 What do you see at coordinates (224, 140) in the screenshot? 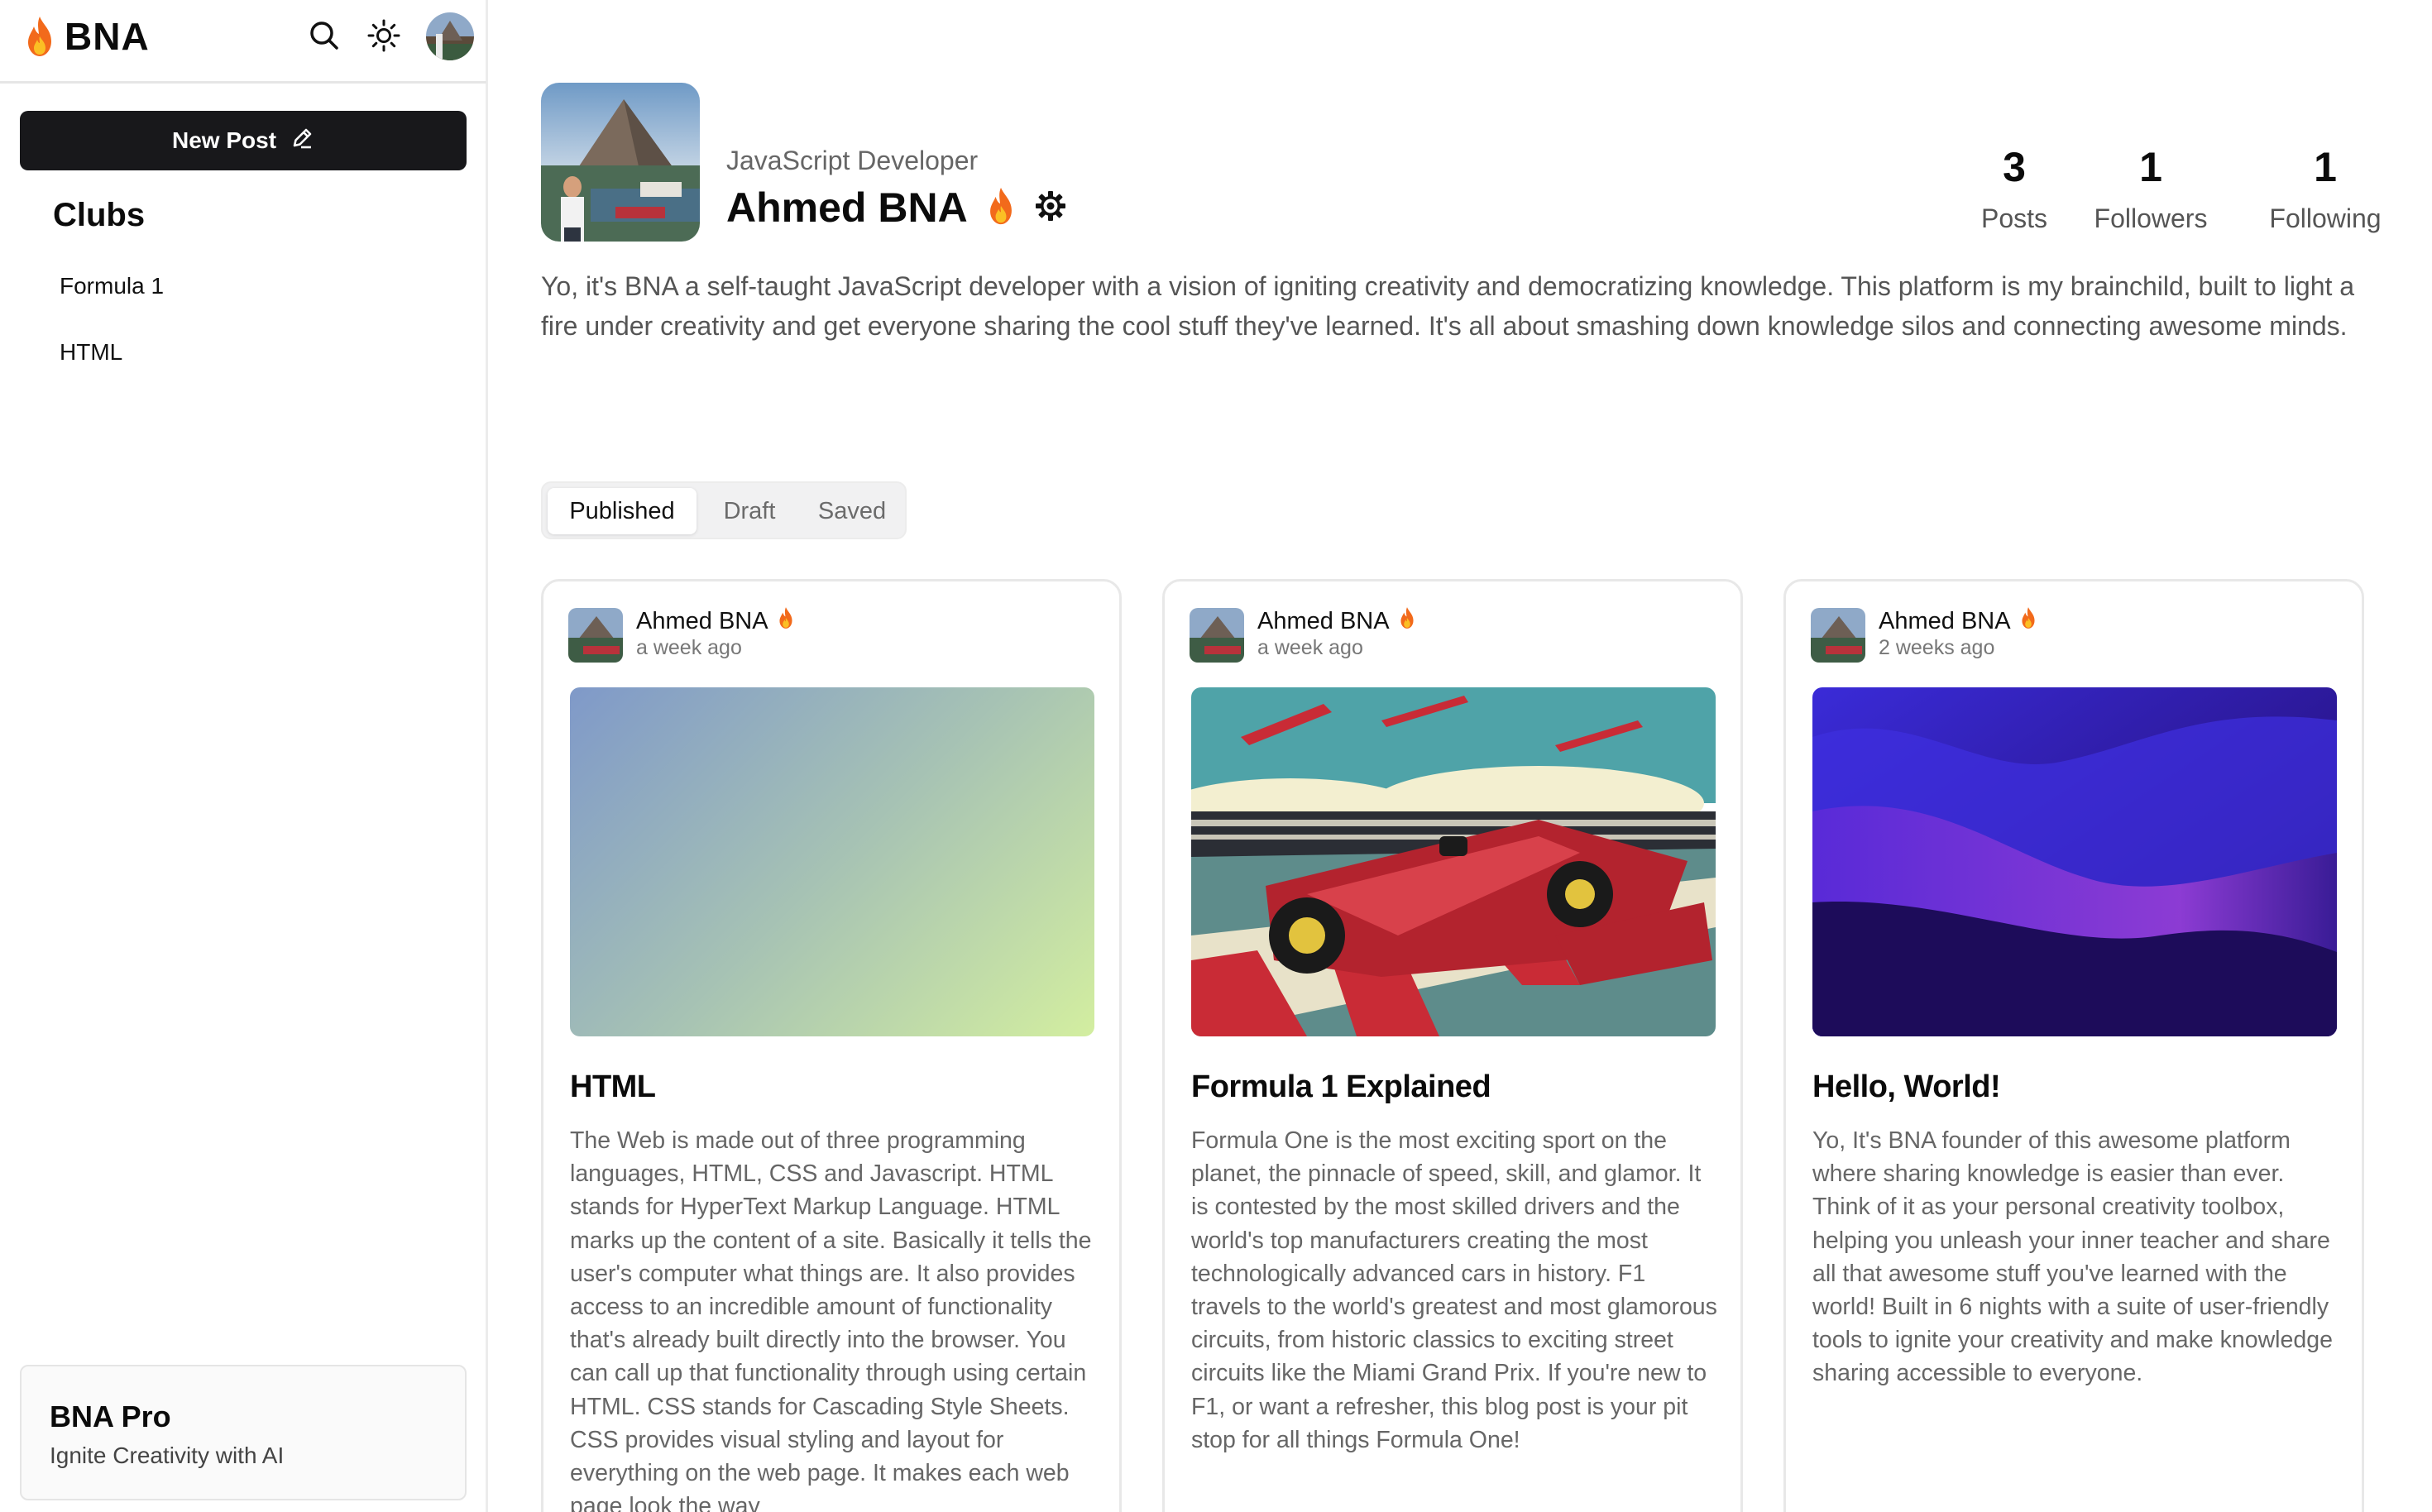
I see `new-post-label: New Post` at bounding box center [224, 140].